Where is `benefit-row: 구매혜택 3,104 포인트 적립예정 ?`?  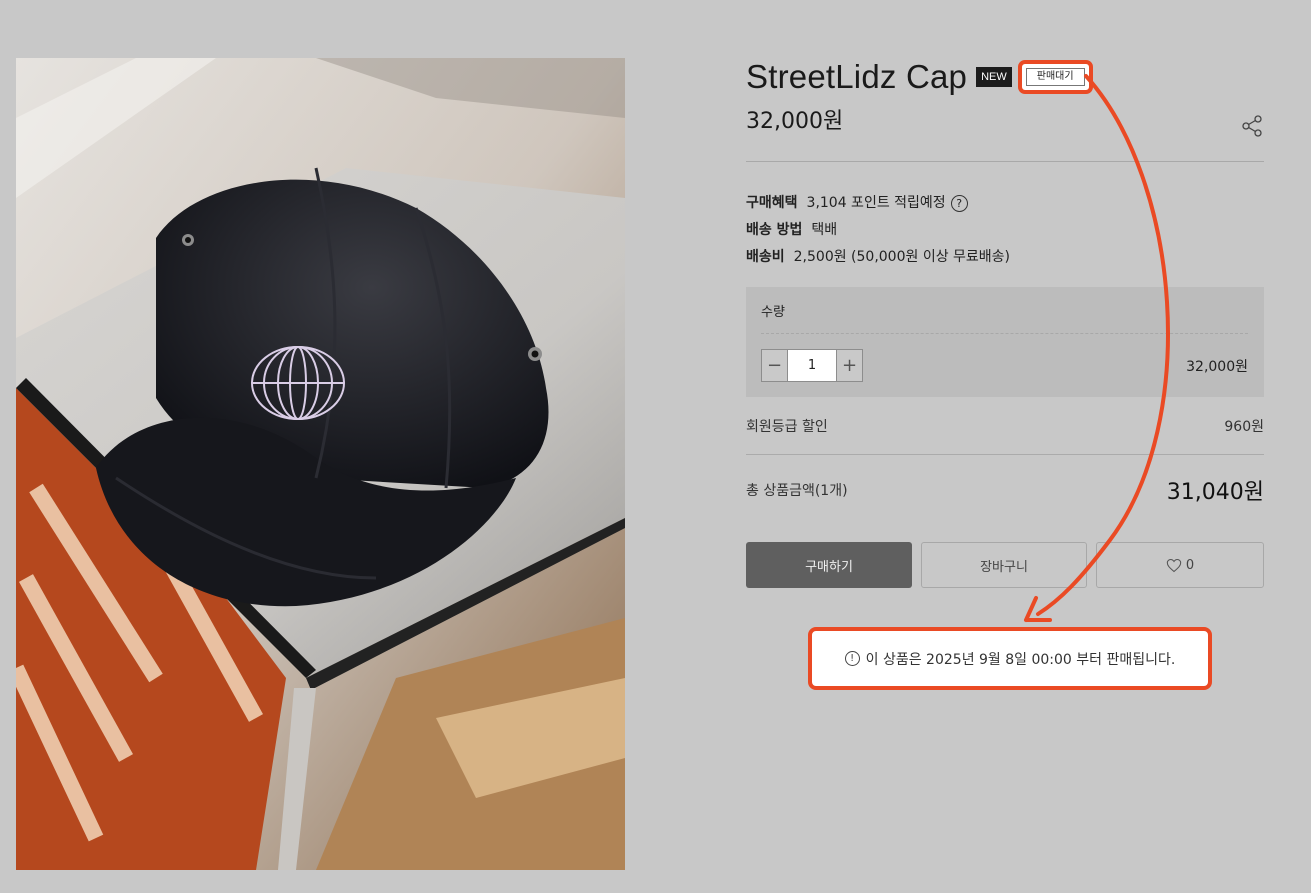 benefit-row: 구매혜택 3,104 포인트 적립예정 ? is located at coordinates (1005, 203).